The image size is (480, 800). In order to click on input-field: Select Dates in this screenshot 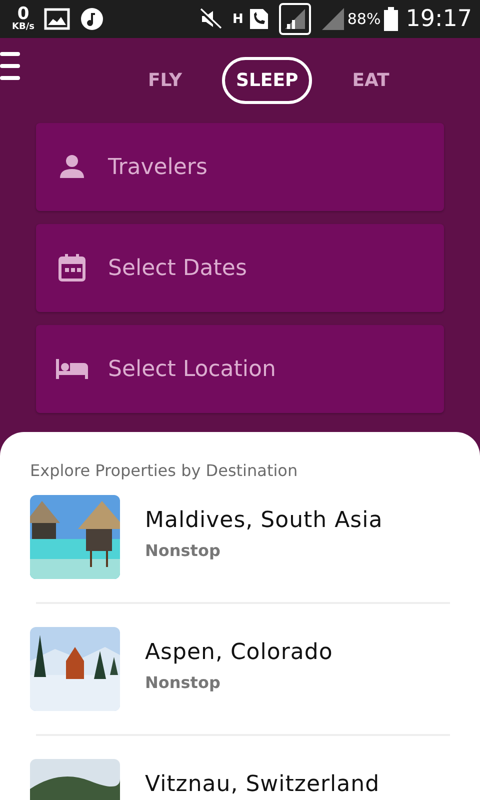, I will do `click(240, 268)`.